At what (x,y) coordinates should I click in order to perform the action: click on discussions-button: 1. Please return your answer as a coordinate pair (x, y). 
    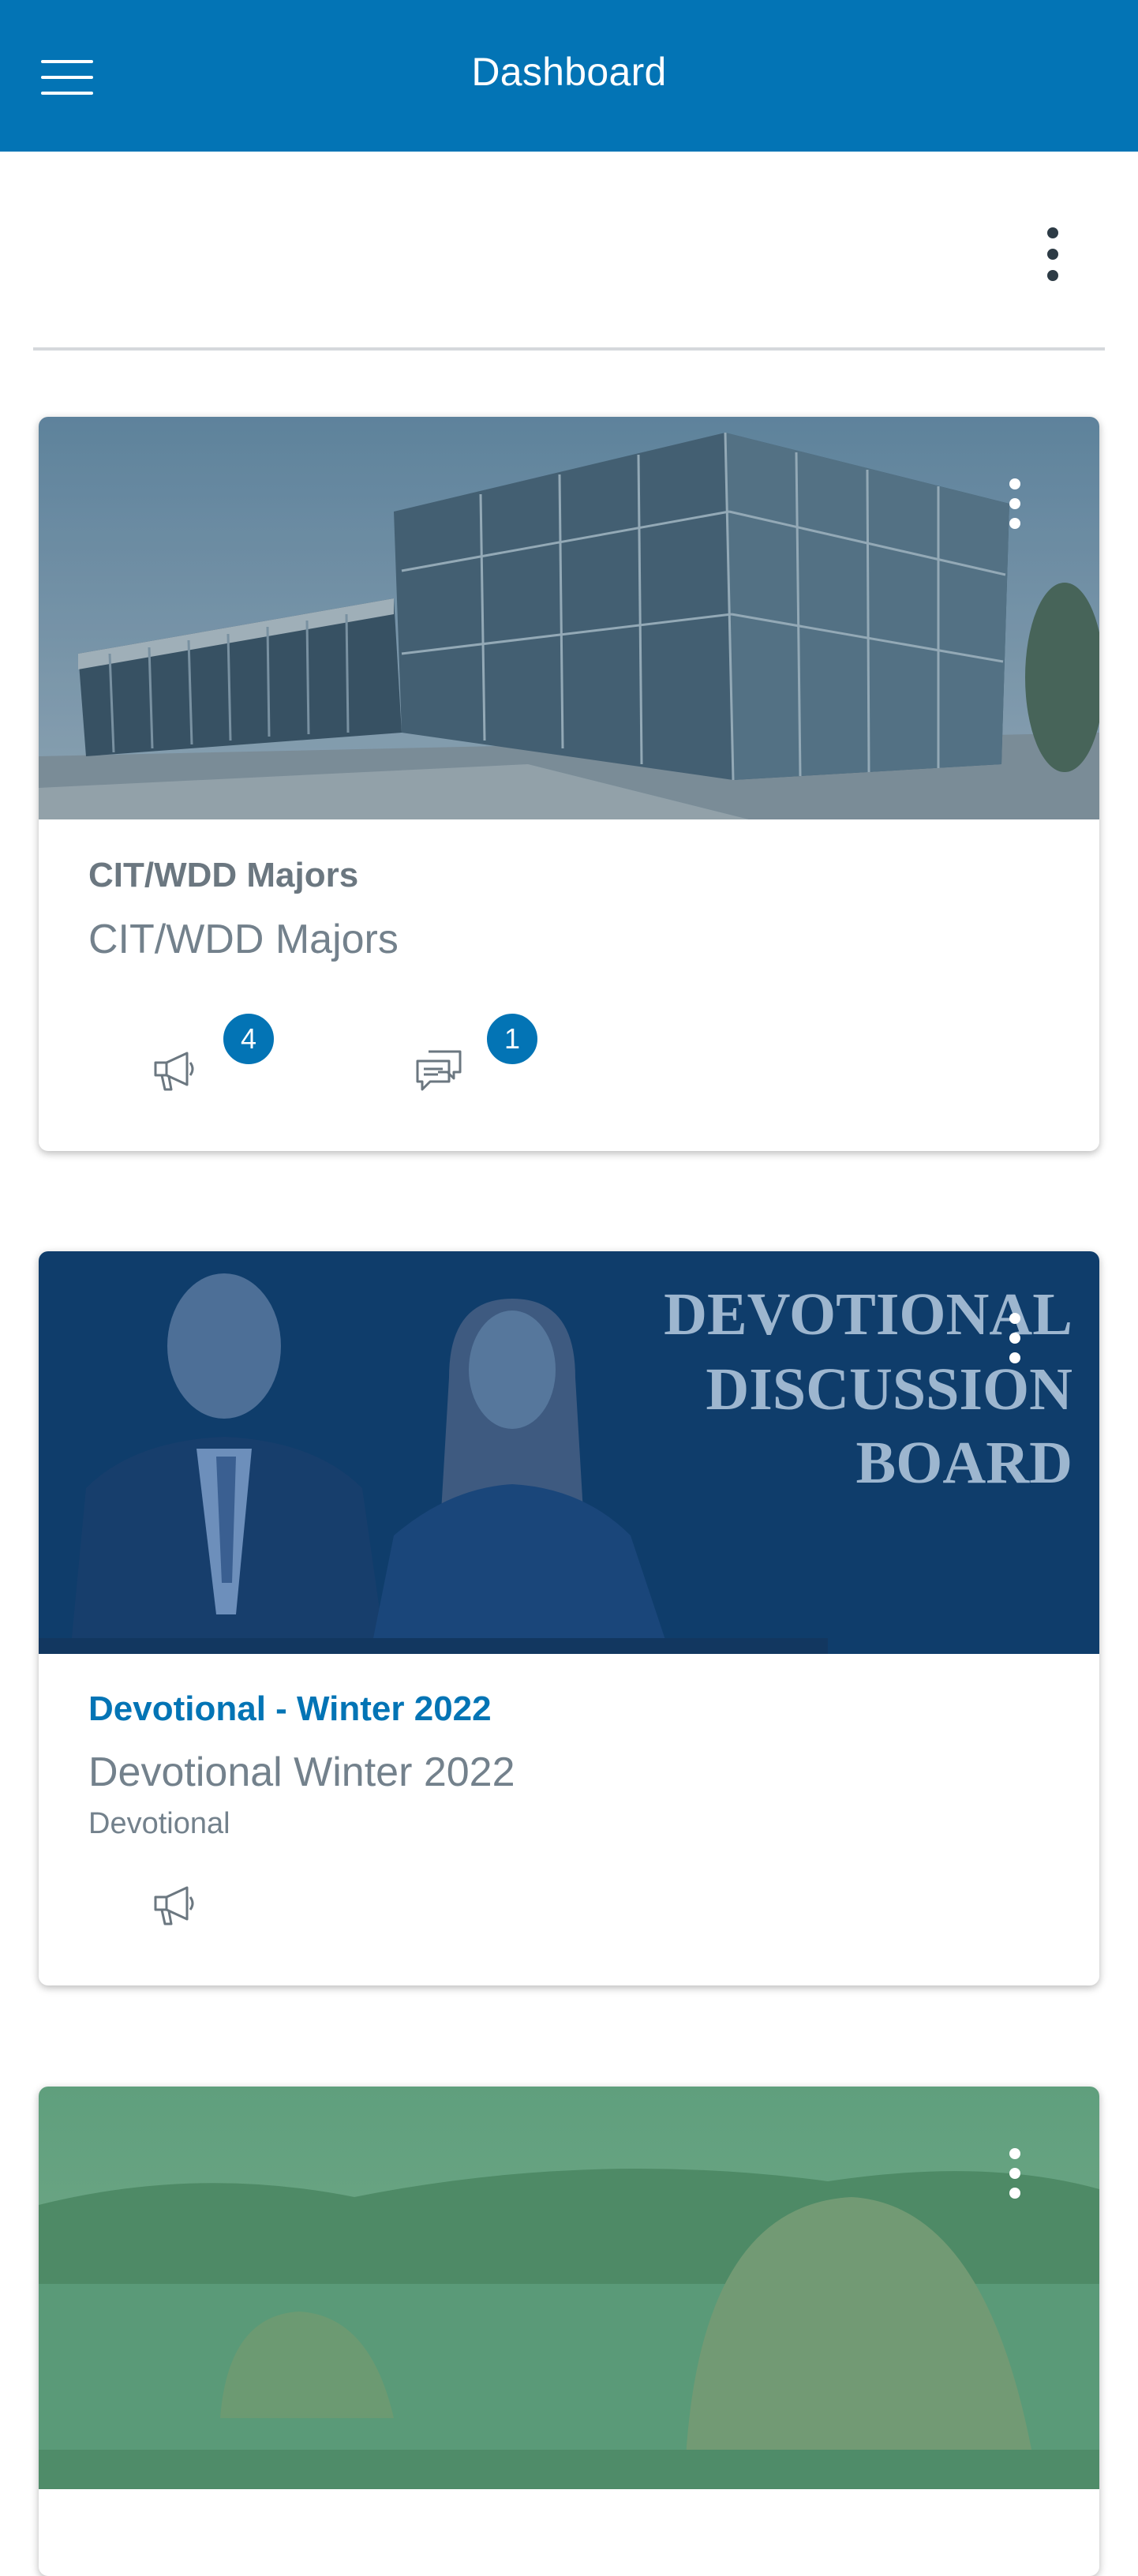
    Looking at the image, I should click on (472, 1057).